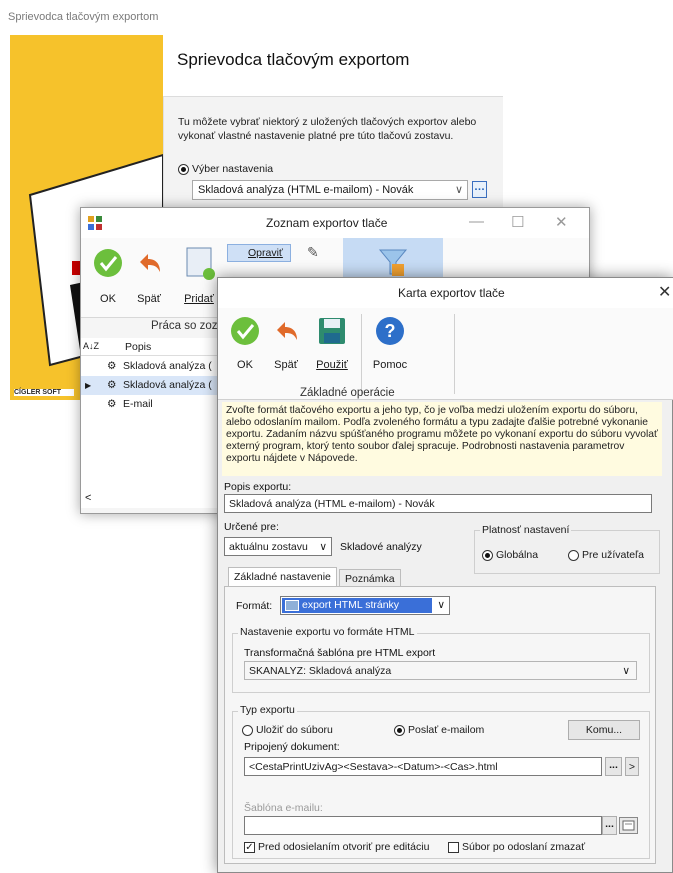  I want to click on list-item: ⚙ E-mail, so click(151, 404).